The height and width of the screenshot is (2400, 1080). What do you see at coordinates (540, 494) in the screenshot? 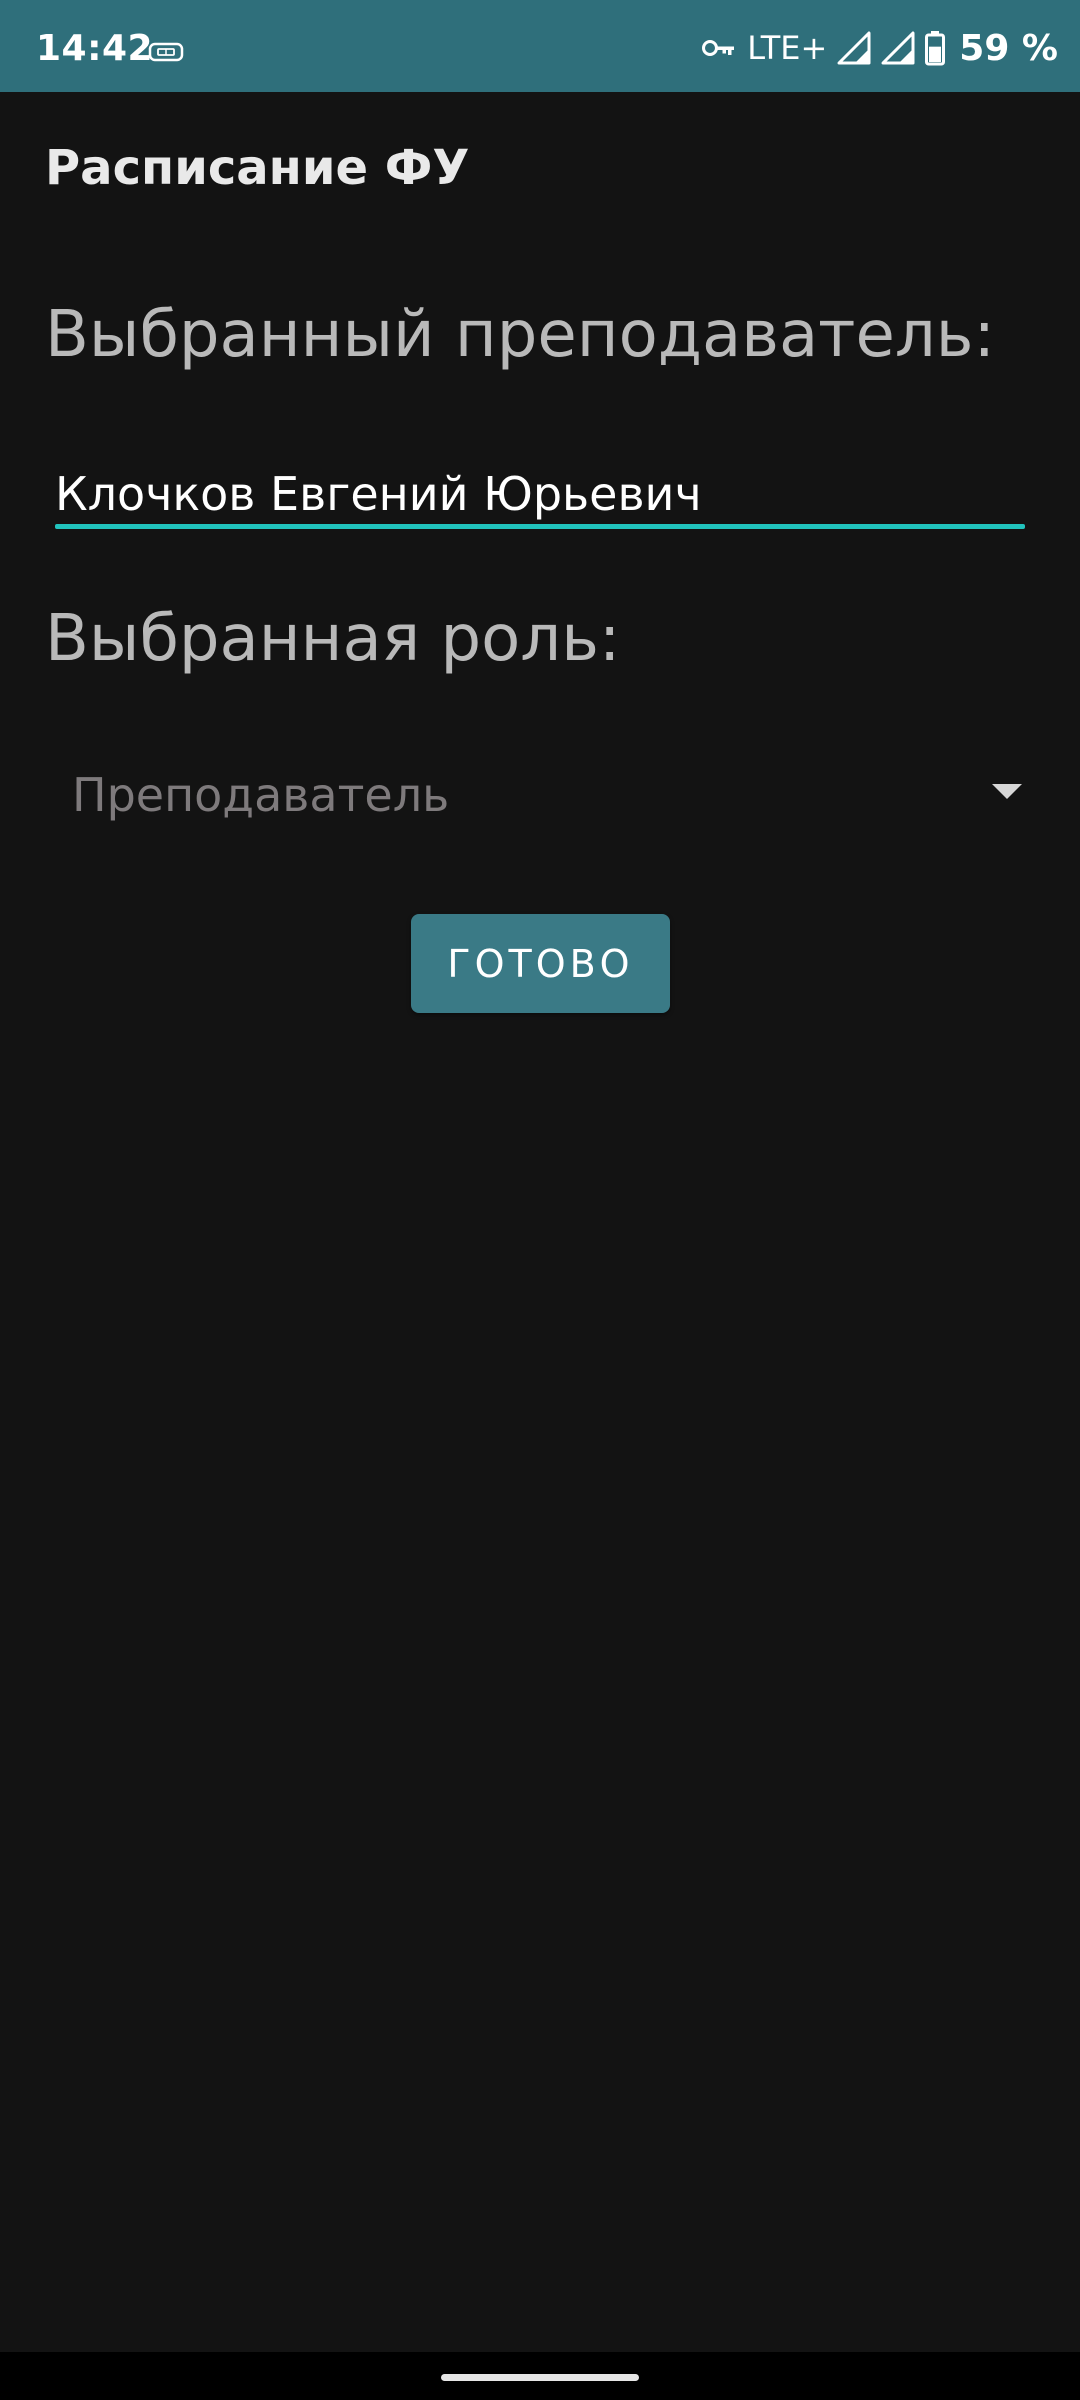
I see `teacher-input` at bounding box center [540, 494].